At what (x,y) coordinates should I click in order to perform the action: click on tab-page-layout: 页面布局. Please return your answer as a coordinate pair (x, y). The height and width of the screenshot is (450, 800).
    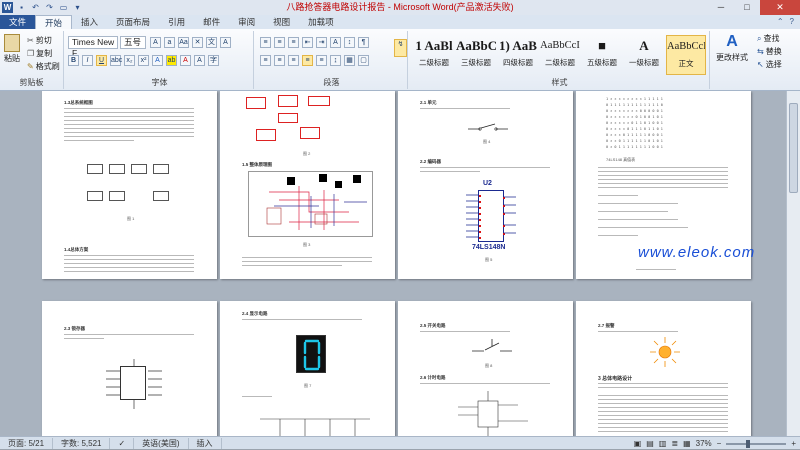
    Looking at the image, I should click on (133, 22).